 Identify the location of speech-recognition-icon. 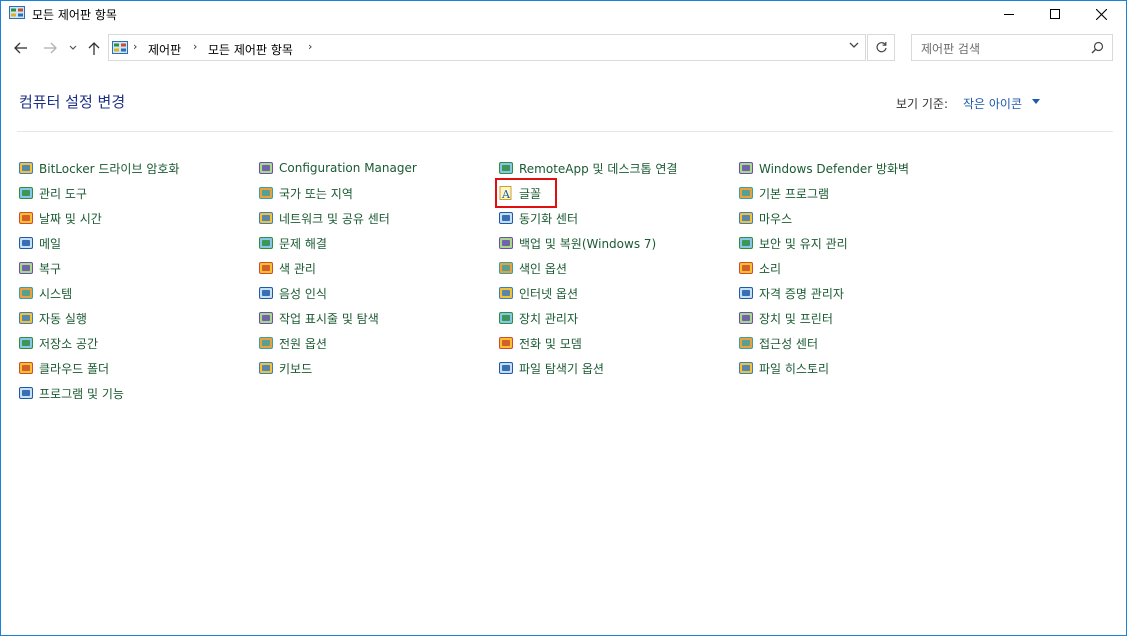
(266, 293).